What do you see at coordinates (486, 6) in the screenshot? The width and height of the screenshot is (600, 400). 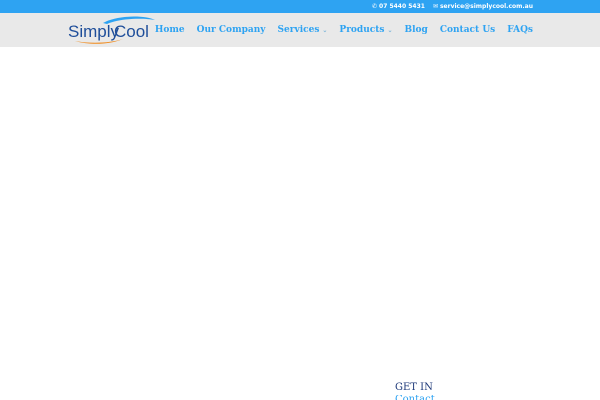 I see `email-address: service@simplycool.com.au` at bounding box center [486, 6].